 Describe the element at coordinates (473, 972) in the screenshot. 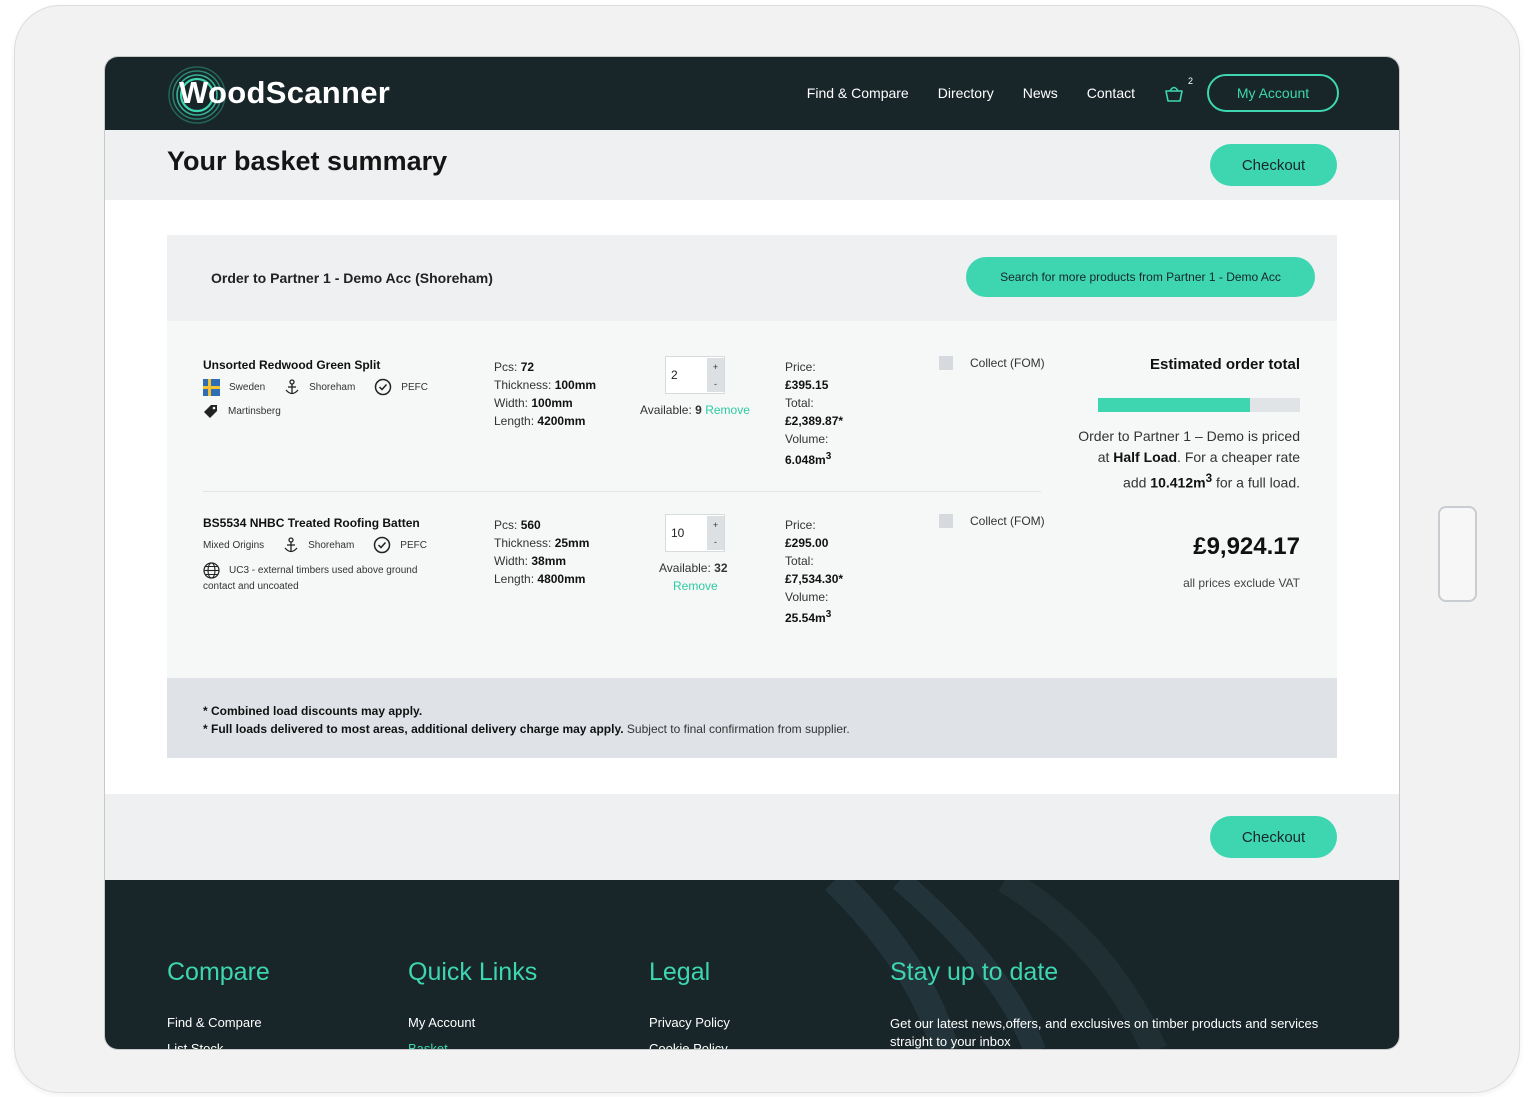

I see `footer-heading-quick-links: Quick Links` at that location.